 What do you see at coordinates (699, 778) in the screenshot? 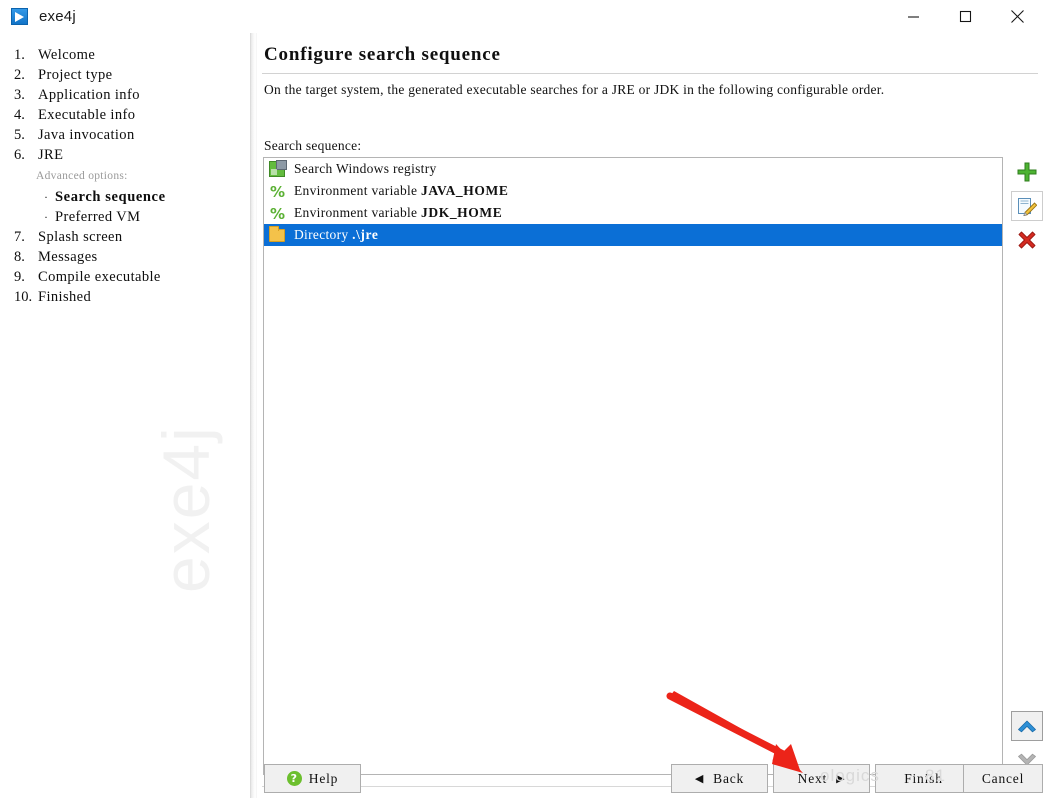
I see `chevron-left-icon: ◀` at bounding box center [699, 778].